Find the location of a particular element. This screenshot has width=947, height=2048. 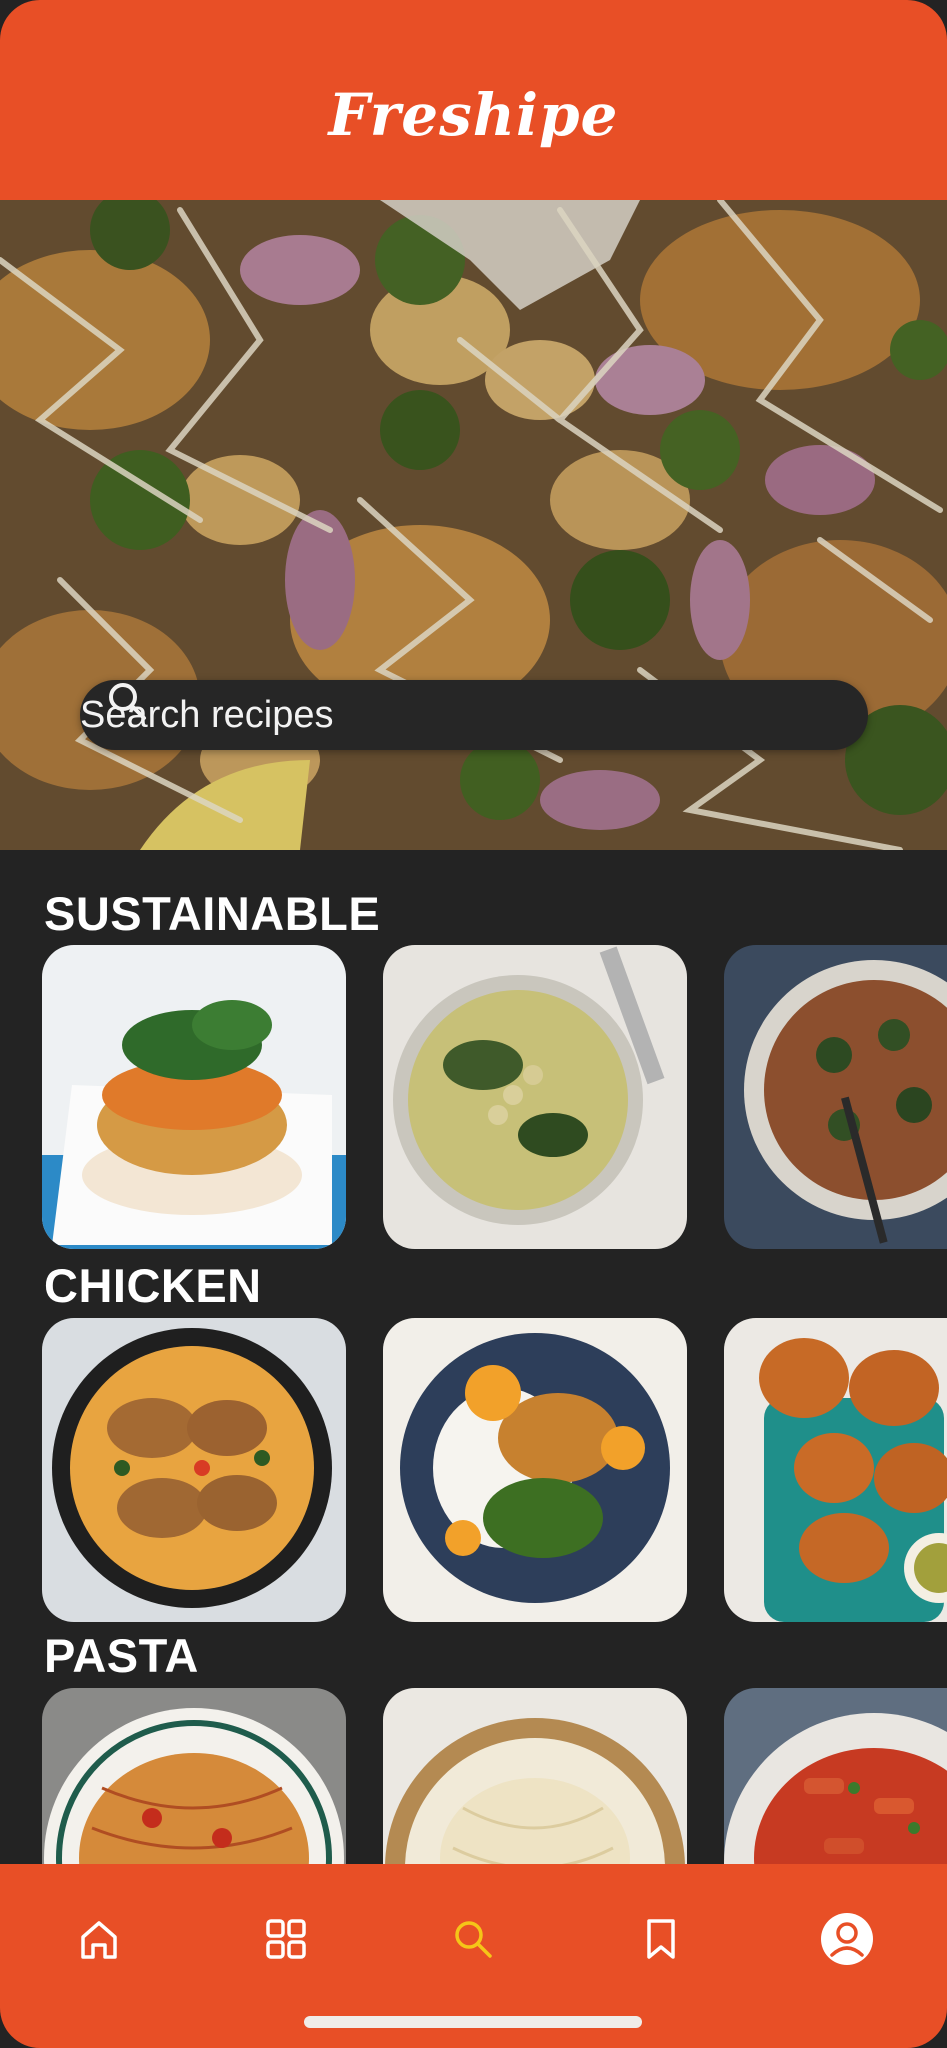

tab-profile is located at coordinates (847, 1939).